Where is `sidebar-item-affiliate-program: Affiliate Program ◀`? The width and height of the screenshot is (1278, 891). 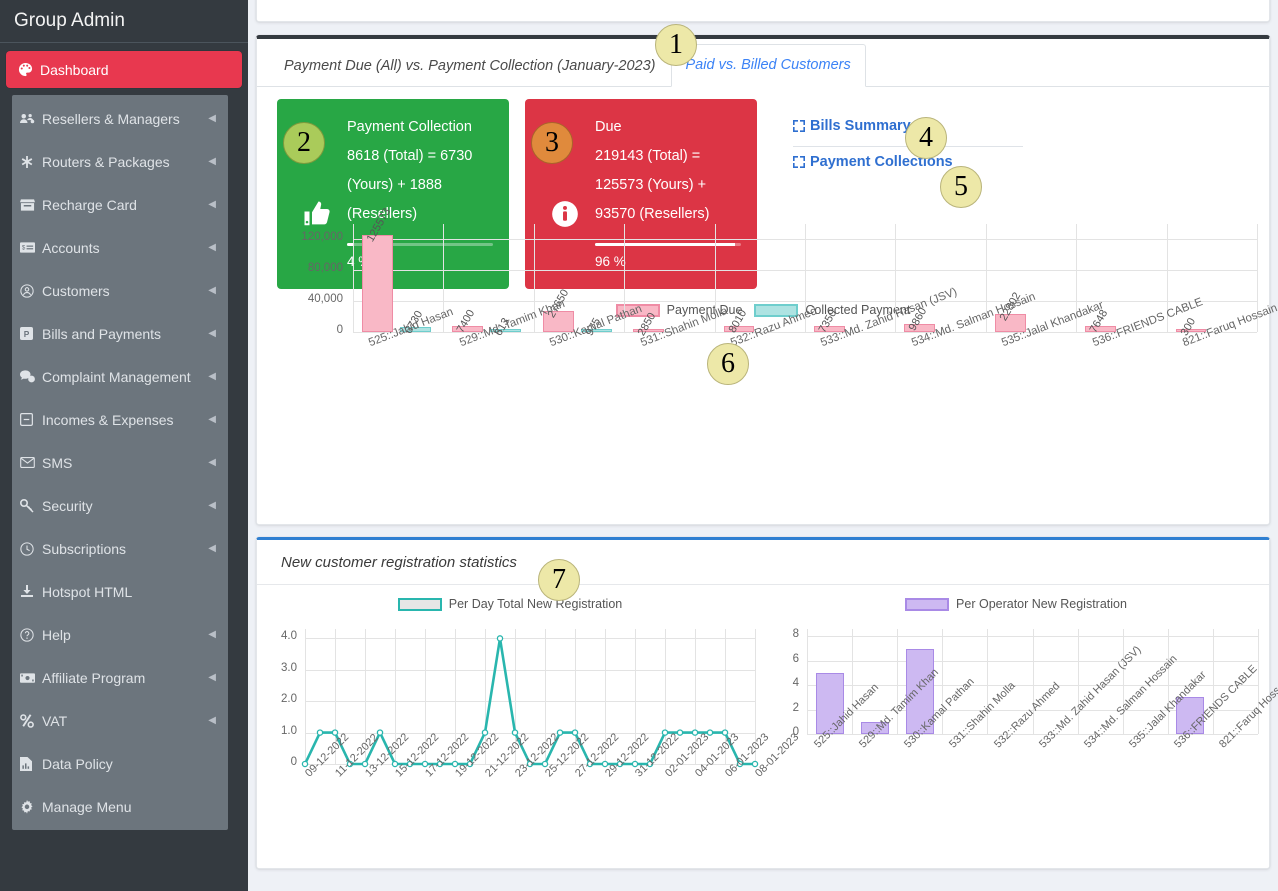 sidebar-item-affiliate-program: Affiliate Program ◀ is located at coordinates (120, 677).